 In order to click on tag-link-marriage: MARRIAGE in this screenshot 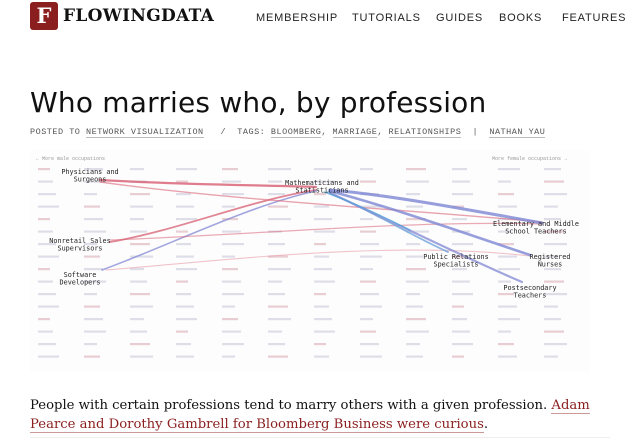, I will do `click(355, 132)`.